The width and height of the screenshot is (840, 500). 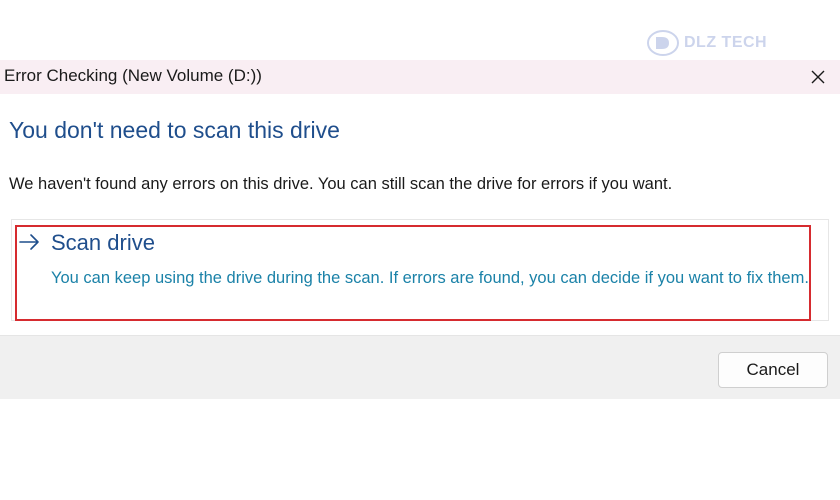 I want to click on watermark: DLZ TECH, so click(x=722, y=43).